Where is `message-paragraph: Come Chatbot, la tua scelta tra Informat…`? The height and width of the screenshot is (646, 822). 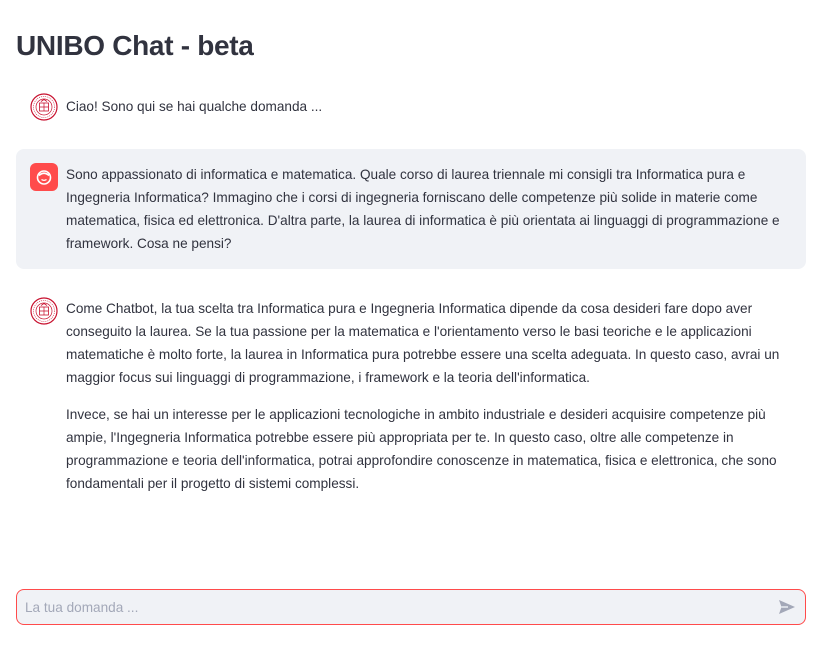
message-paragraph: Come Chatbot, la tua scelta tra Informat… is located at coordinates (423, 343).